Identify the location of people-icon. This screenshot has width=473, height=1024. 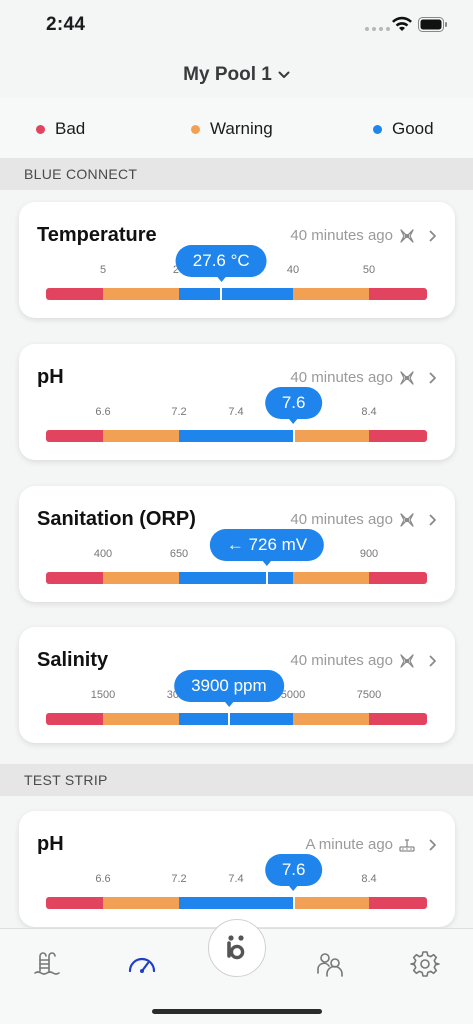
(330, 964).